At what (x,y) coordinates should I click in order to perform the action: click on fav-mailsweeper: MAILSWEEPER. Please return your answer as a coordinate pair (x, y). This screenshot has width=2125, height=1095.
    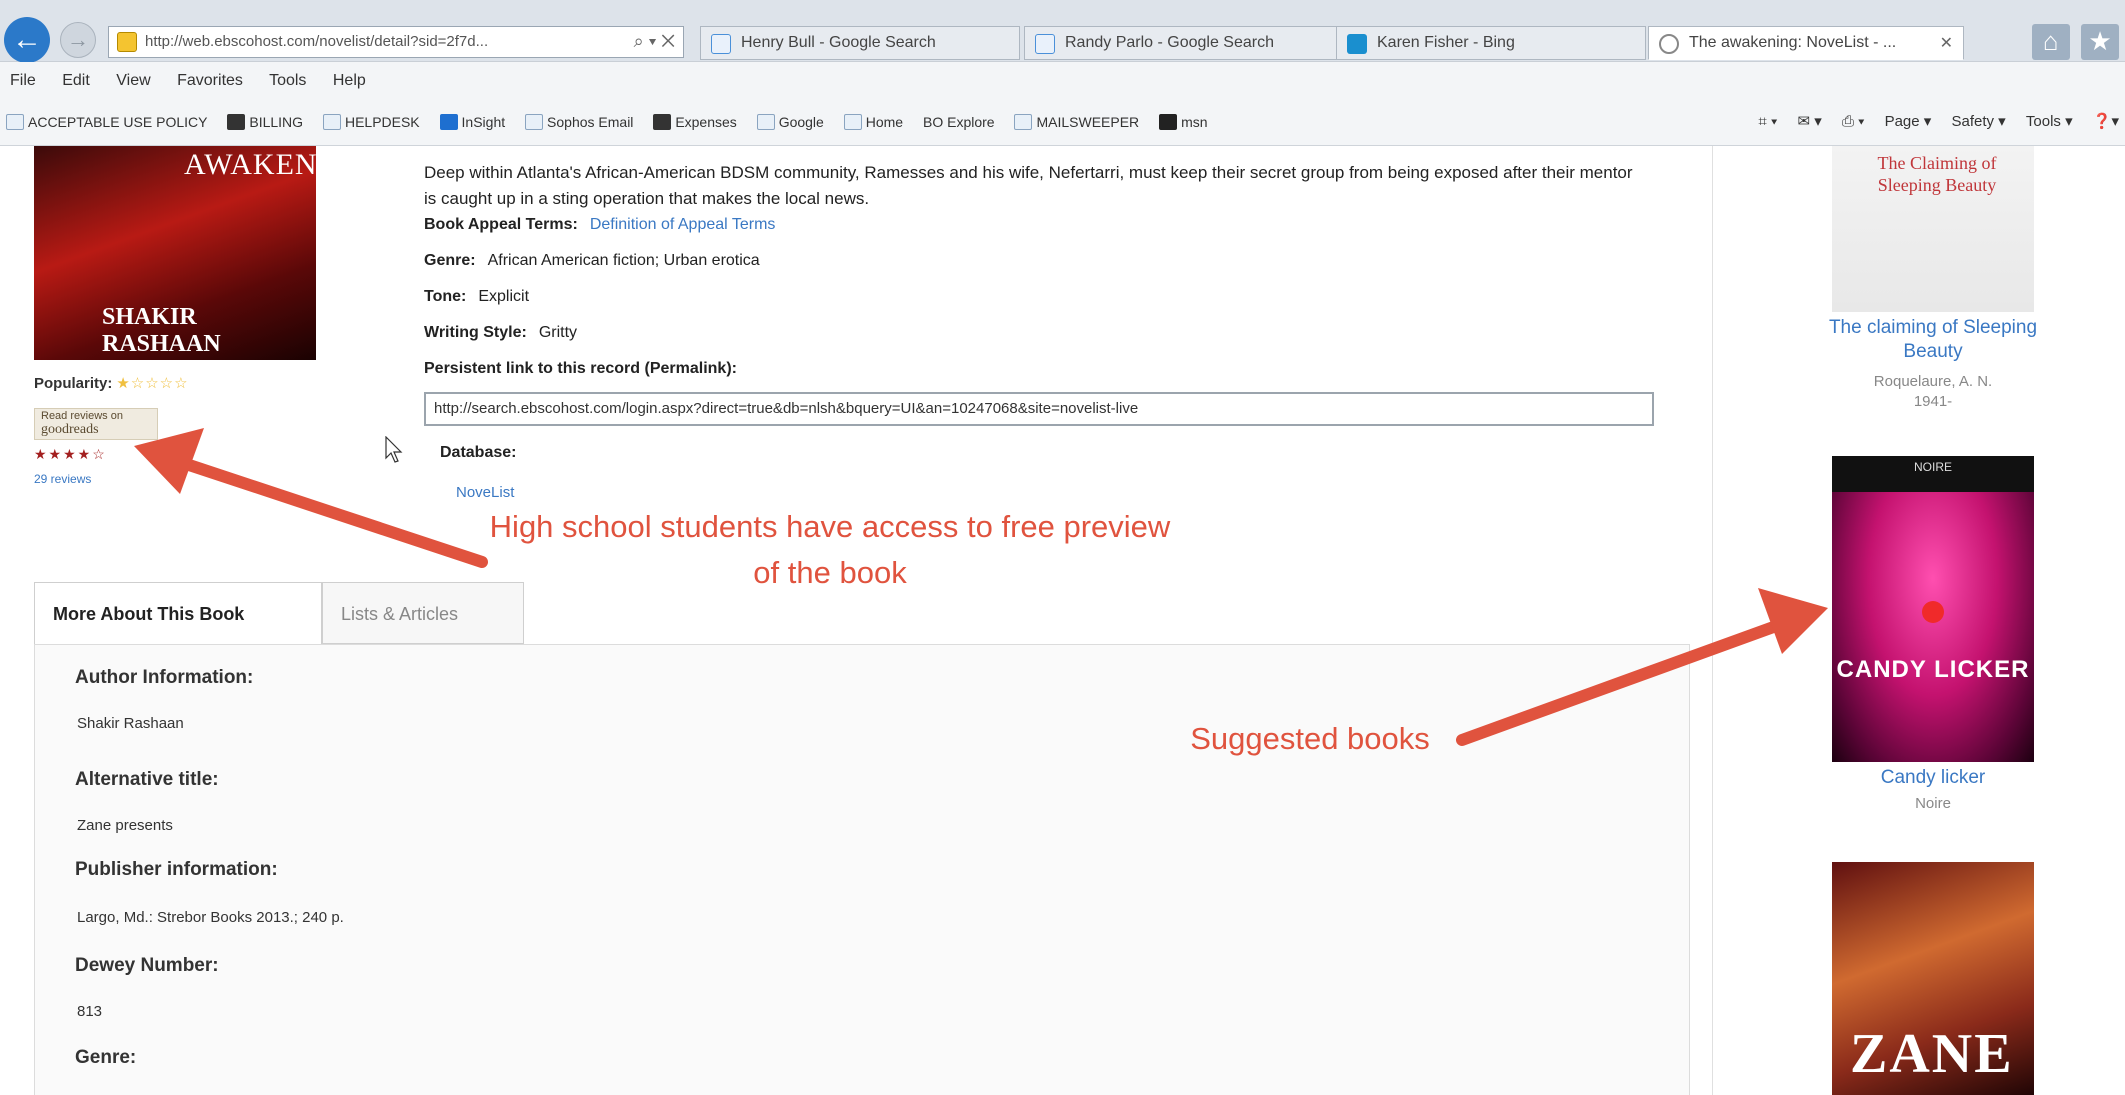
    Looking at the image, I should click on (1076, 122).